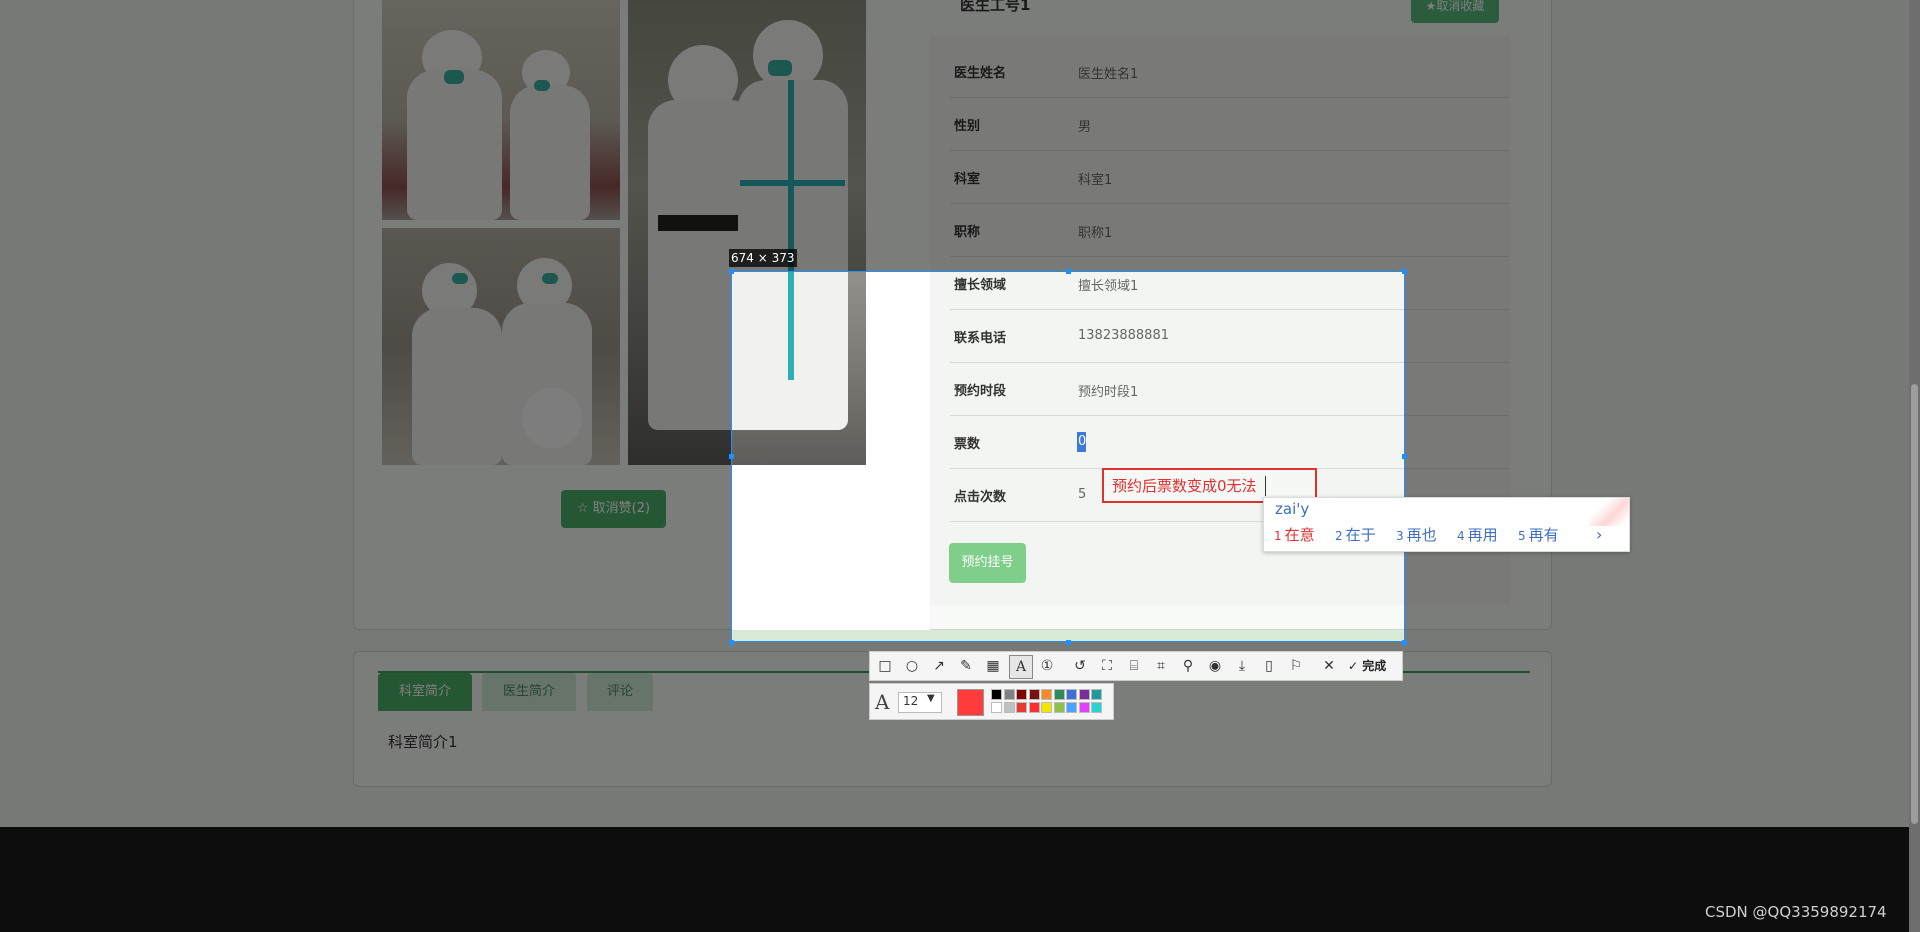 The width and height of the screenshot is (1920, 932). I want to click on selection-handle-mr, so click(1404, 456).